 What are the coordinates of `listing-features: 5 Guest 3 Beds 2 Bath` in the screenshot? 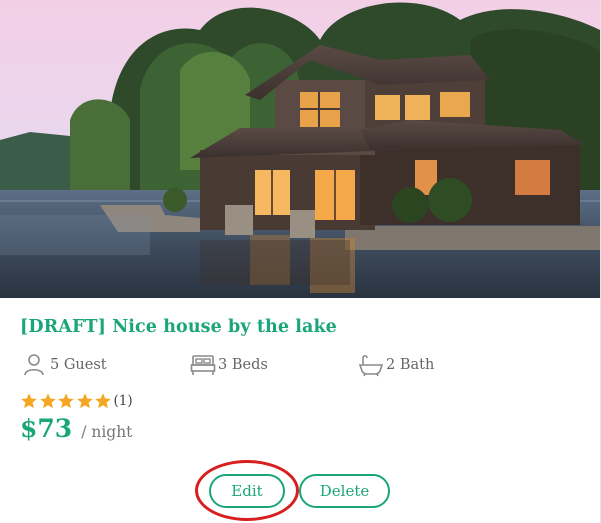 It's located at (300, 365).